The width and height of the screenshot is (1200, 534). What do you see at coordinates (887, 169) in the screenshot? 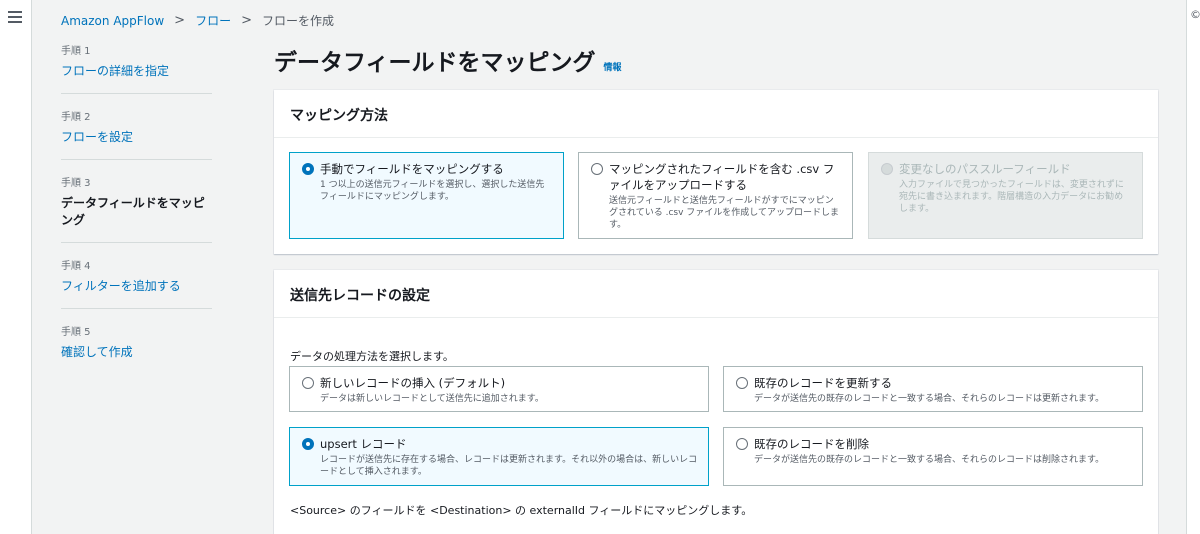
I see `radio-disabled-icon` at bounding box center [887, 169].